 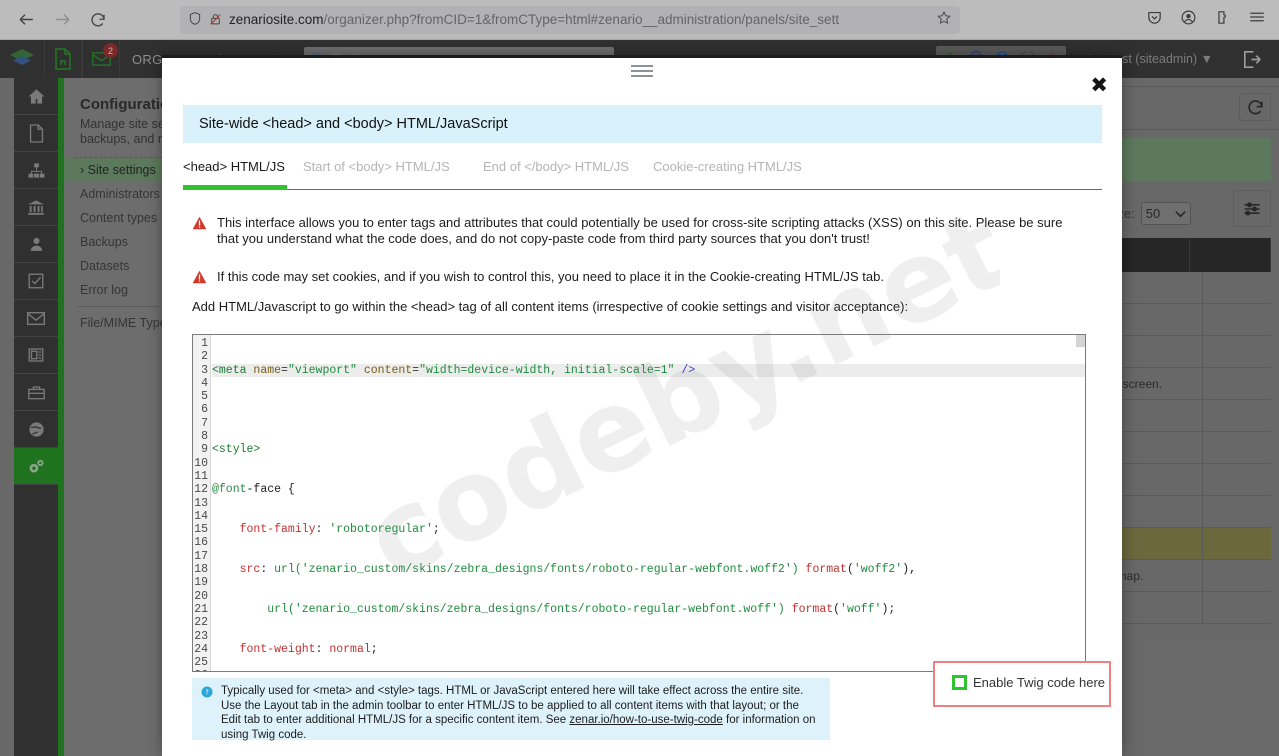 What do you see at coordinates (642, 72) in the screenshot?
I see `drag-handle-icon` at bounding box center [642, 72].